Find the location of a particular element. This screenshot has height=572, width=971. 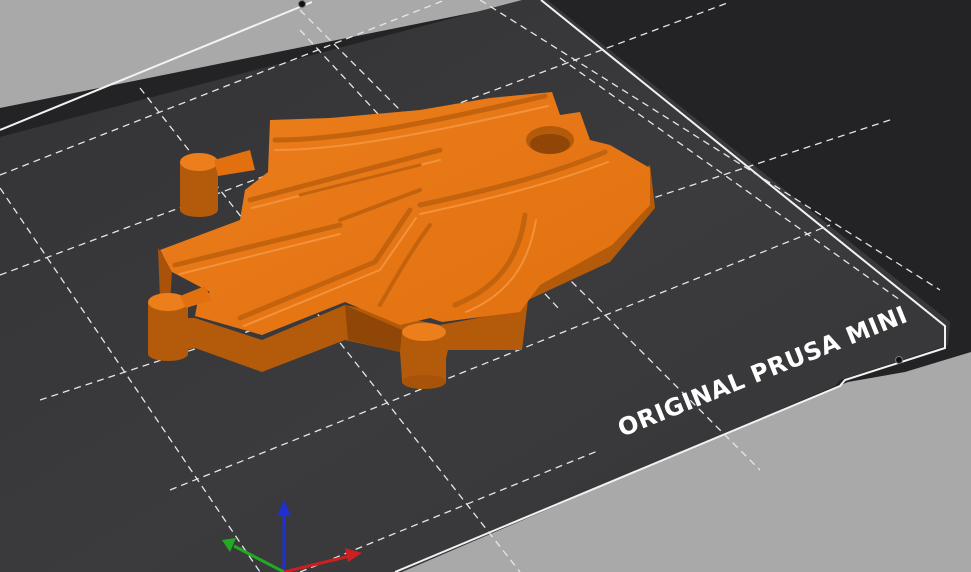

socket-hole is located at coordinates (550, 140).